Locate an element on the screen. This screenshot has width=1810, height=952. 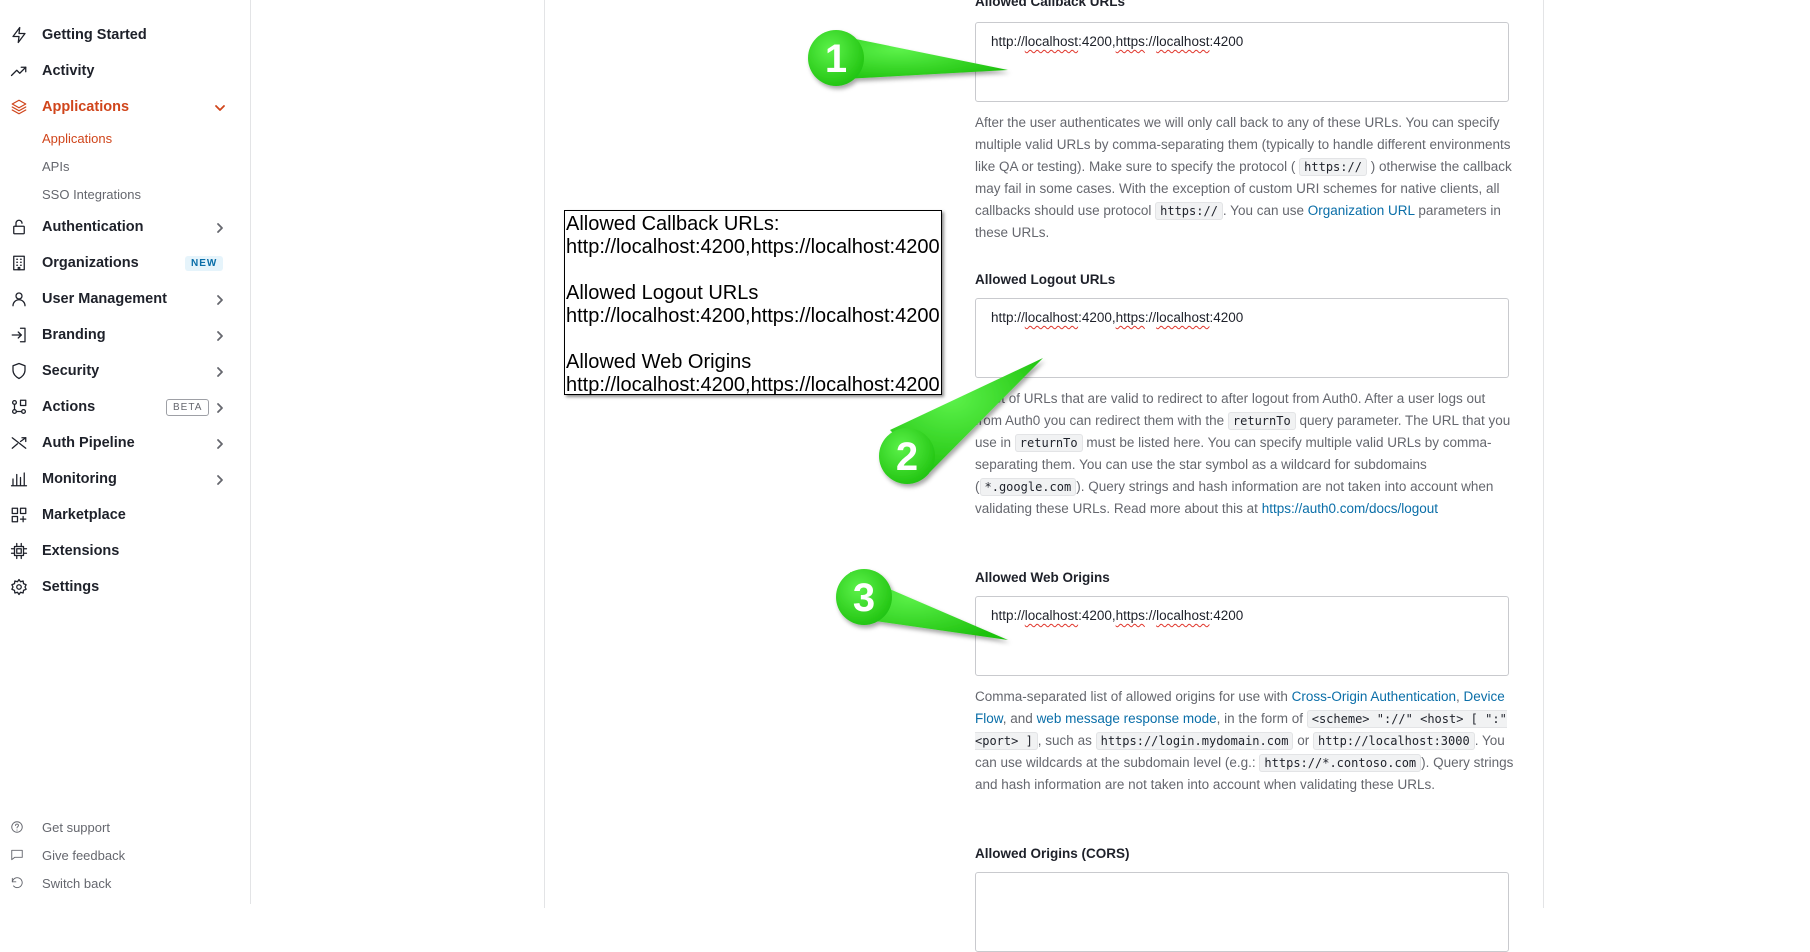
sidebar-item-applications: Applications is located at coordinates (125, 107).